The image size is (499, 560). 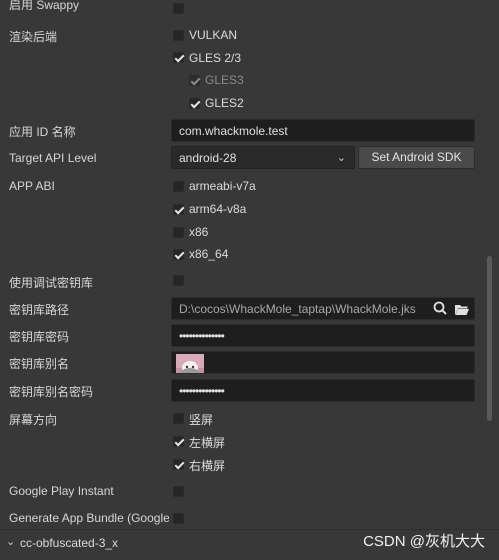 I want to click on keystore-alias-input, so click(x=323, y=362).